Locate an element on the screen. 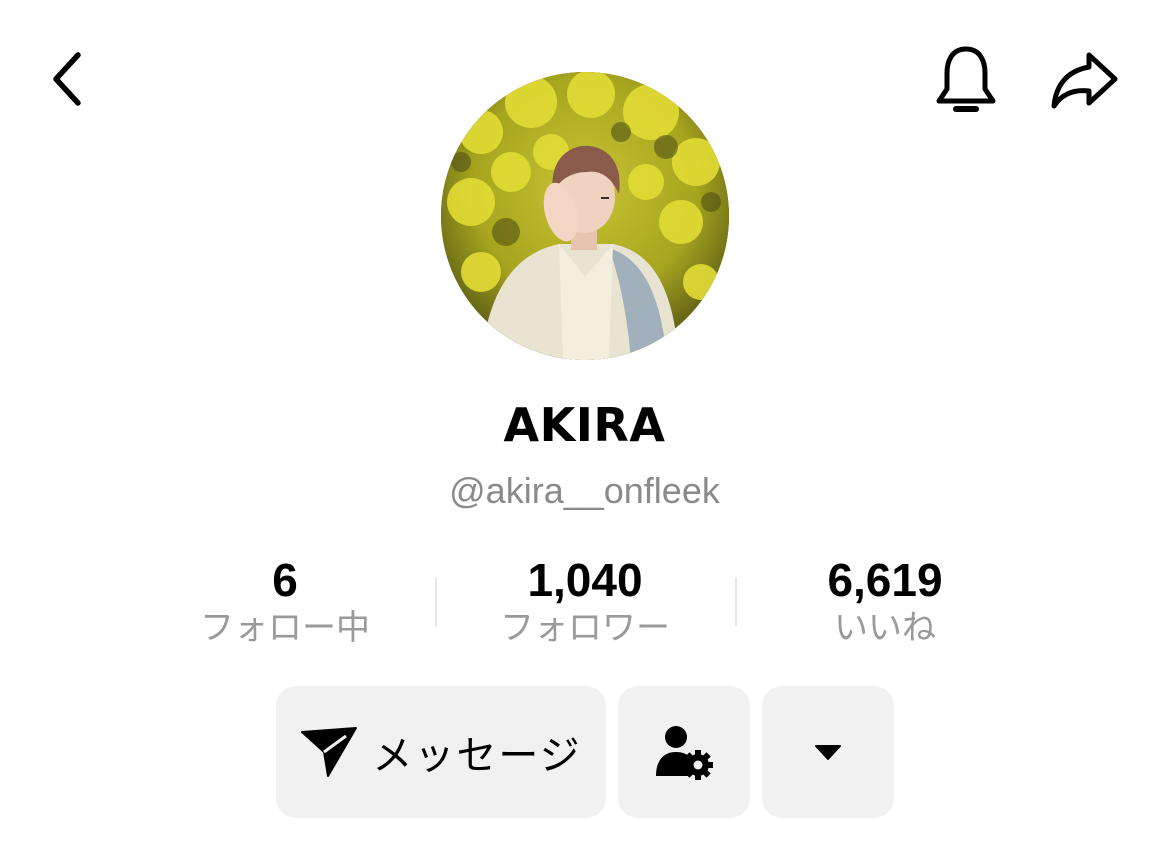 The height and width of the screenshot is (861, 1169). share-button is located at coordinates (1085, 80).